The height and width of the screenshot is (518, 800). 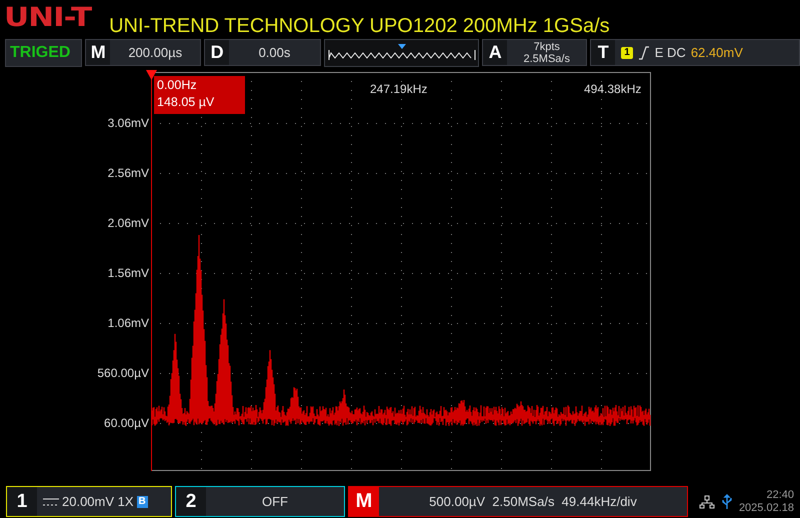 I want to click on trigger-level: 62.40mV, so click(x=716, y=52).